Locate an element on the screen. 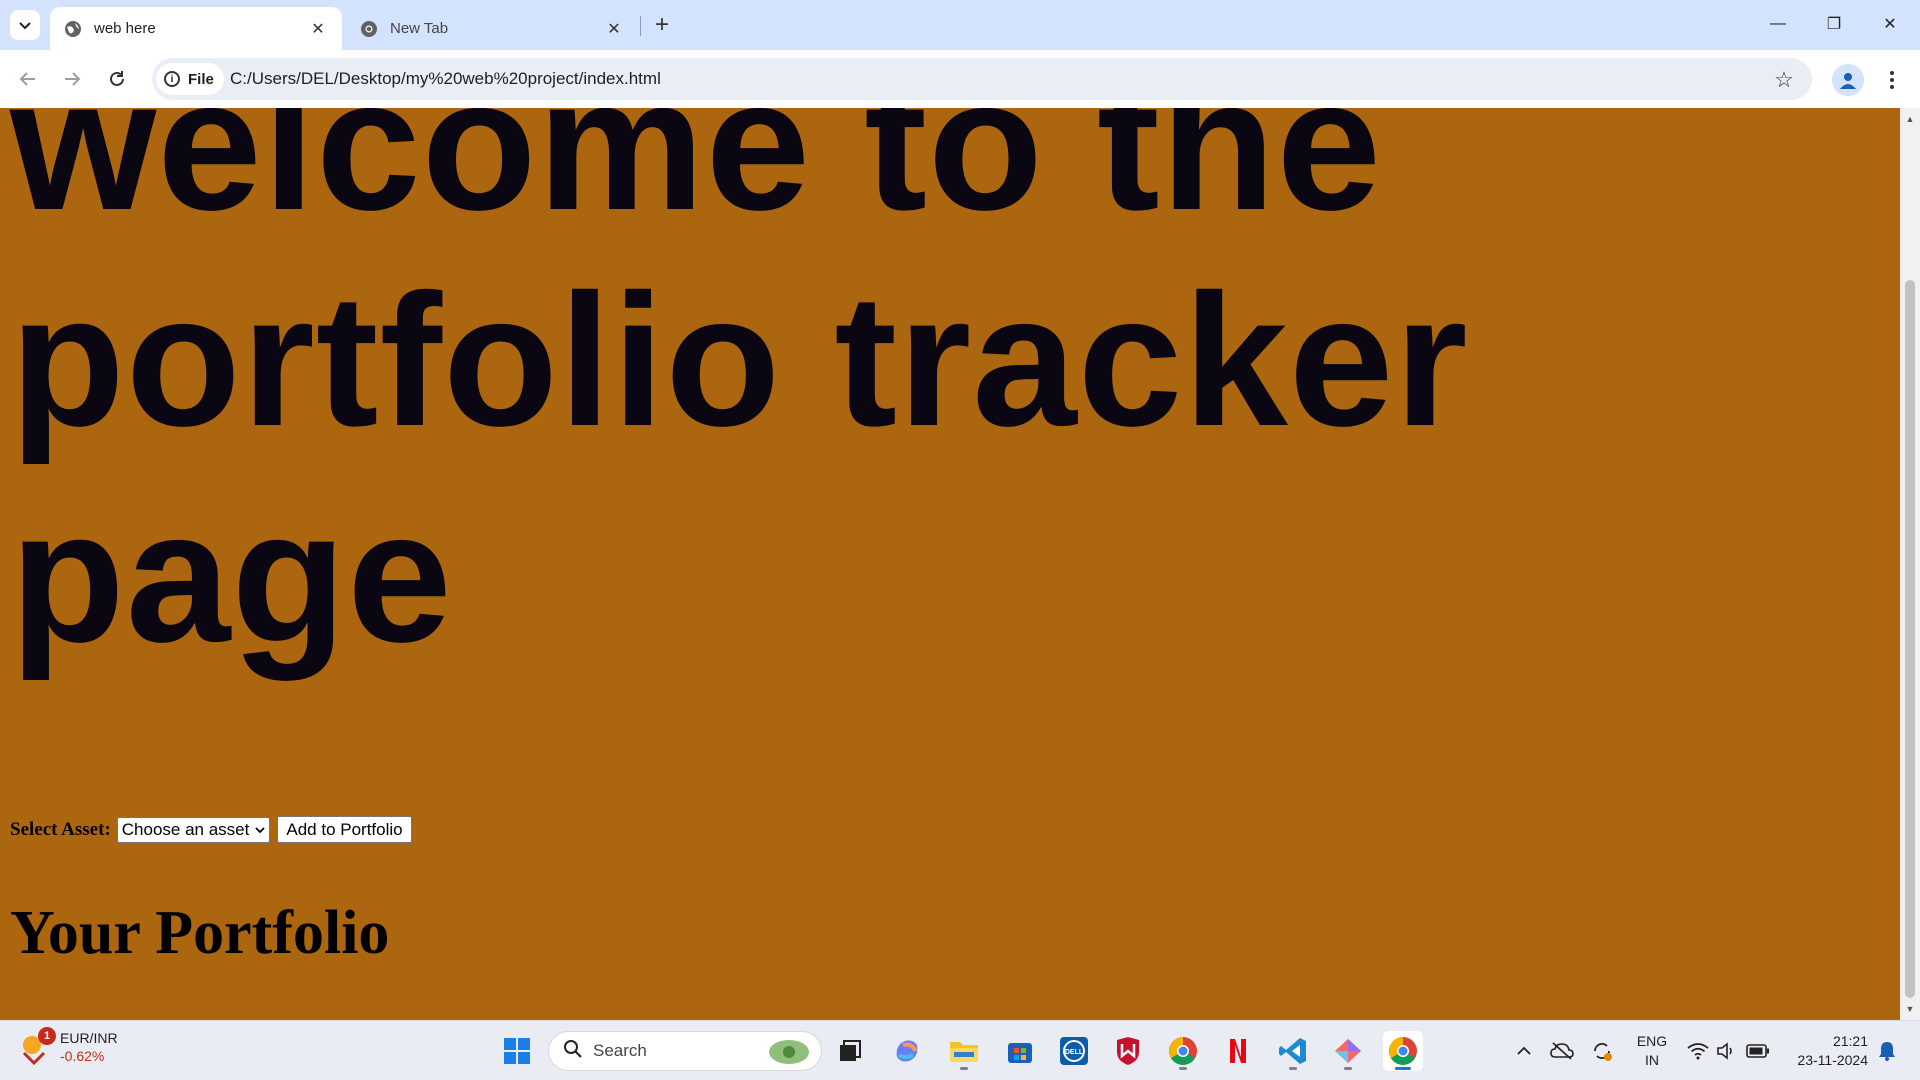  page-scrollbar: ▲ ▼ is located at coordinates (1910, 564).